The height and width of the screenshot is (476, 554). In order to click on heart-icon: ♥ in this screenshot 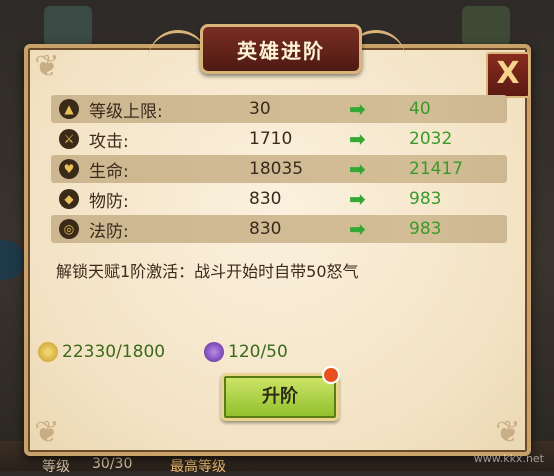, I will do `click(69, 169)`.